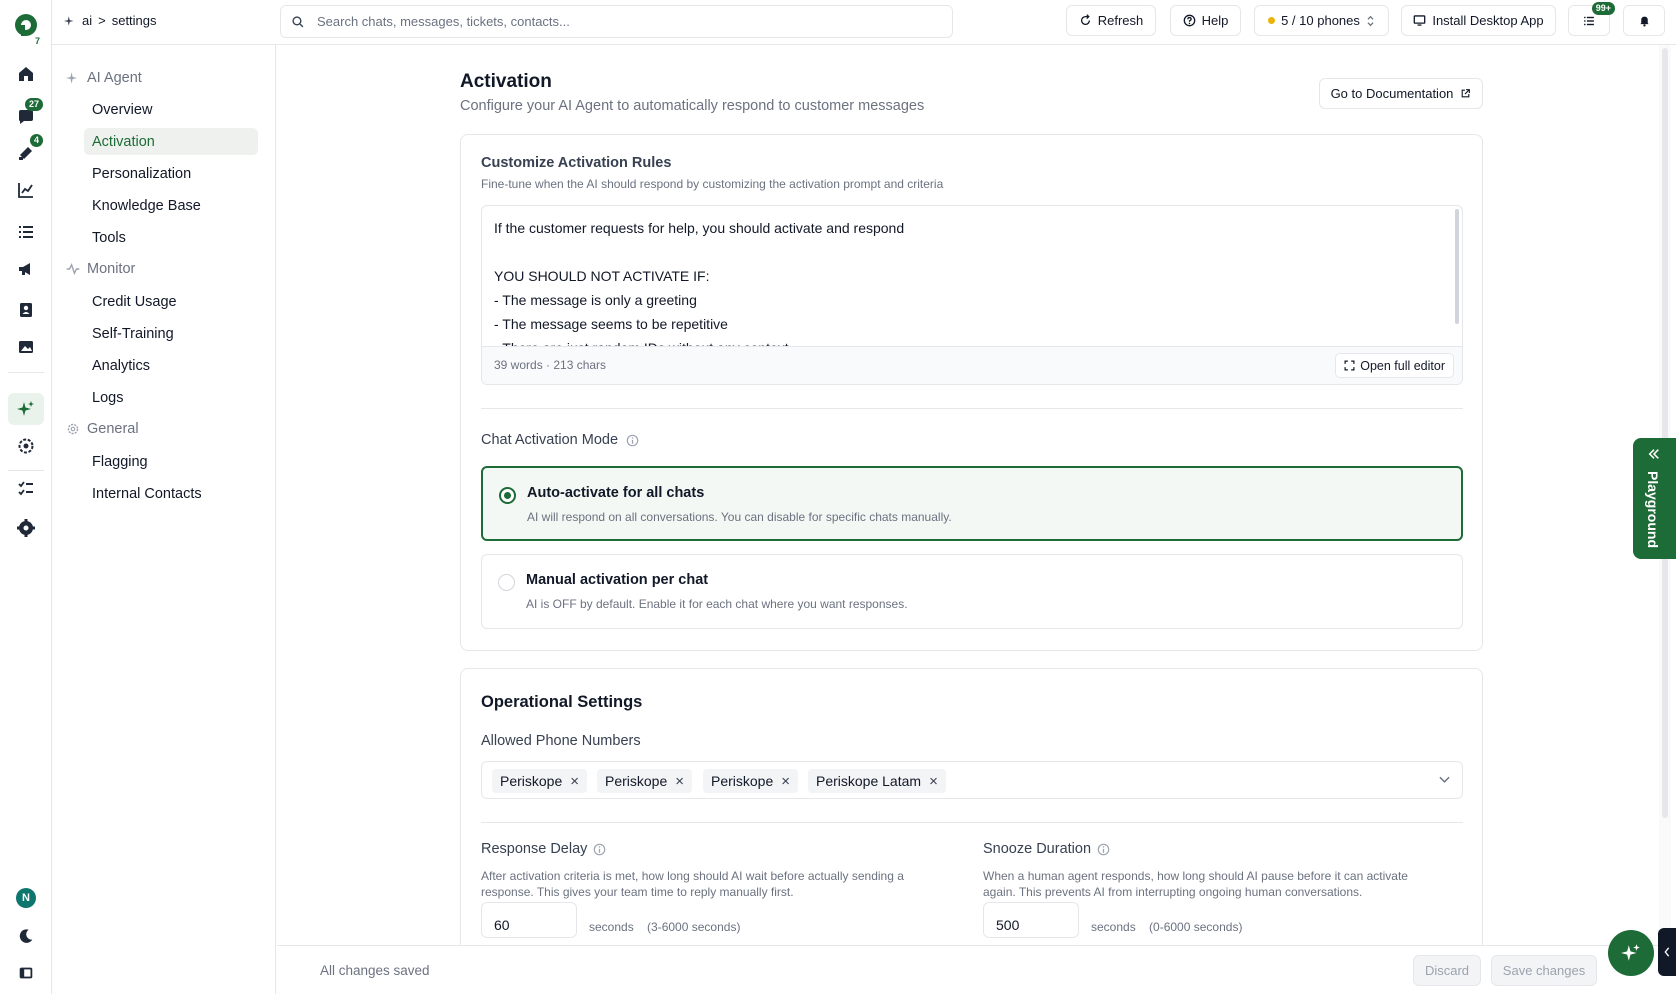  Describe the element at coordinates (26, 936) in the screenshot. I see `theme-moon-icon` at that location.